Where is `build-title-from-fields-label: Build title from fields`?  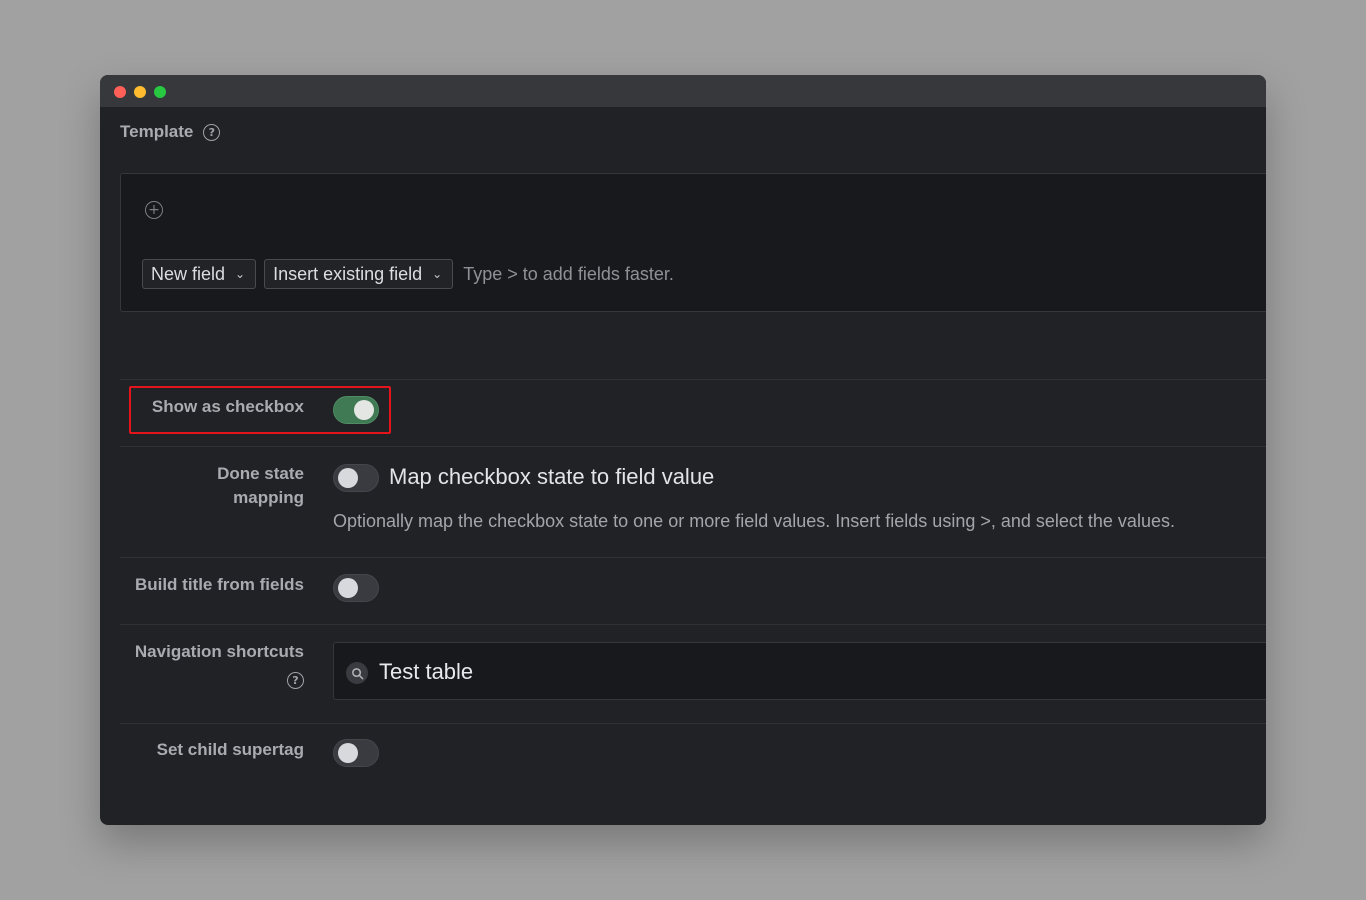
build-title-from-fields-label: Build title from fields is located at coordinates (219, 584).